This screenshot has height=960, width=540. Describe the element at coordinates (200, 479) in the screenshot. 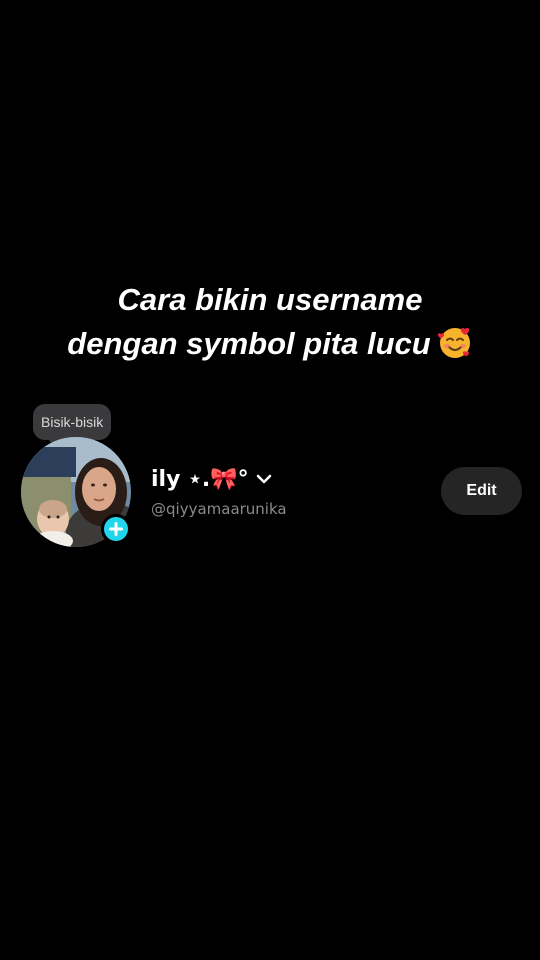

I see `display-name: ily ⋆.🎀°` at that location.